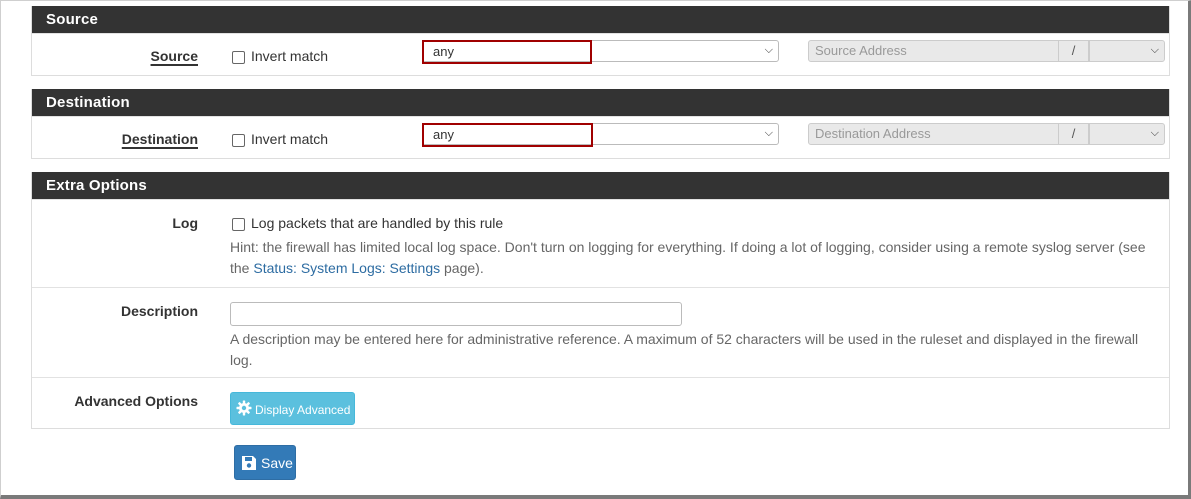  I want to click on system-logs-settings-link: Status: System Logs: Settings, so click(346, 268).